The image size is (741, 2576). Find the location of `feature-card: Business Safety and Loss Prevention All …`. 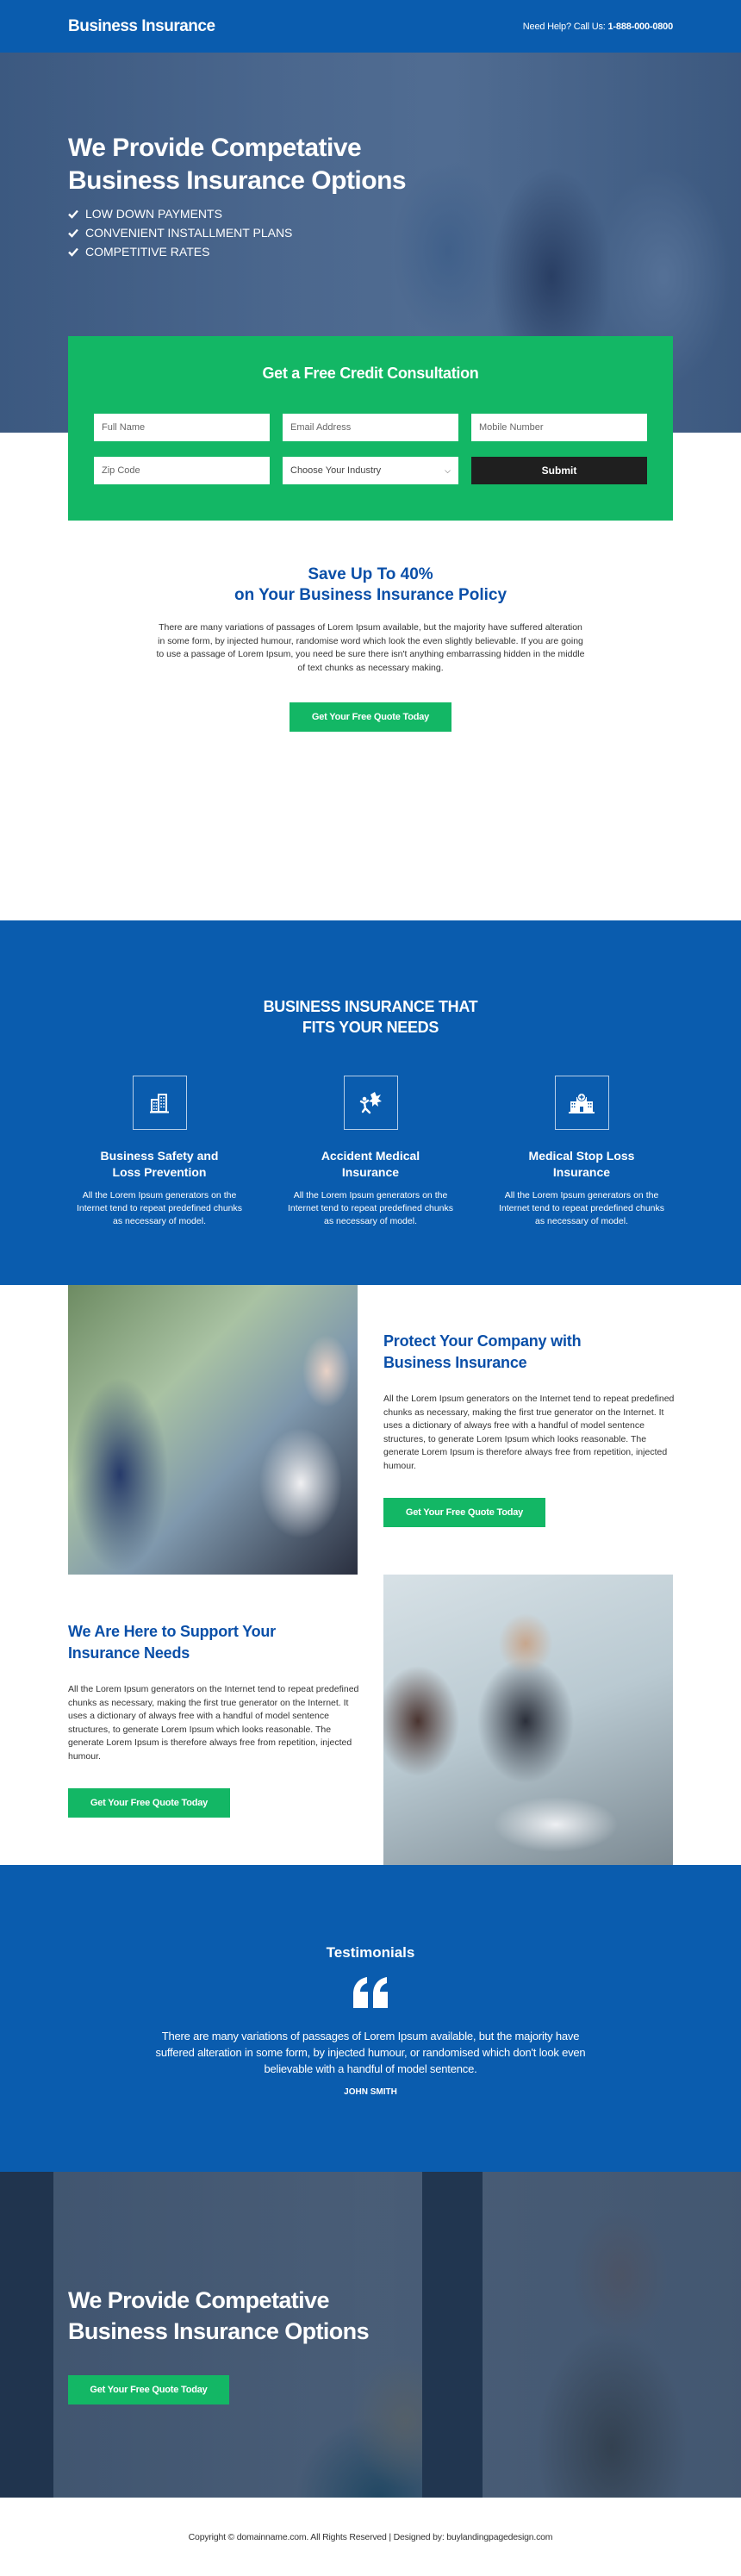

feature-card: Business Safety and Loss Prevention All … is located at coordinates (160, 1152).